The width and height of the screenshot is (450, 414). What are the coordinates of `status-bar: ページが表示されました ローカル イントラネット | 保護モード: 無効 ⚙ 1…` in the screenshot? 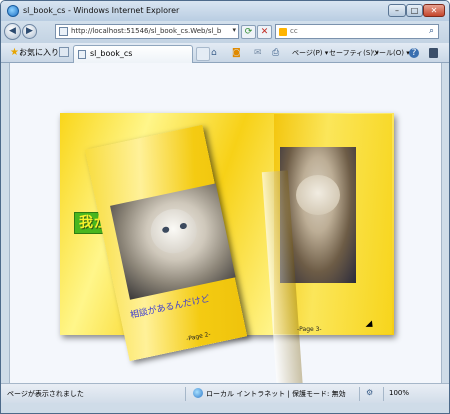 It's located at (225, 393).